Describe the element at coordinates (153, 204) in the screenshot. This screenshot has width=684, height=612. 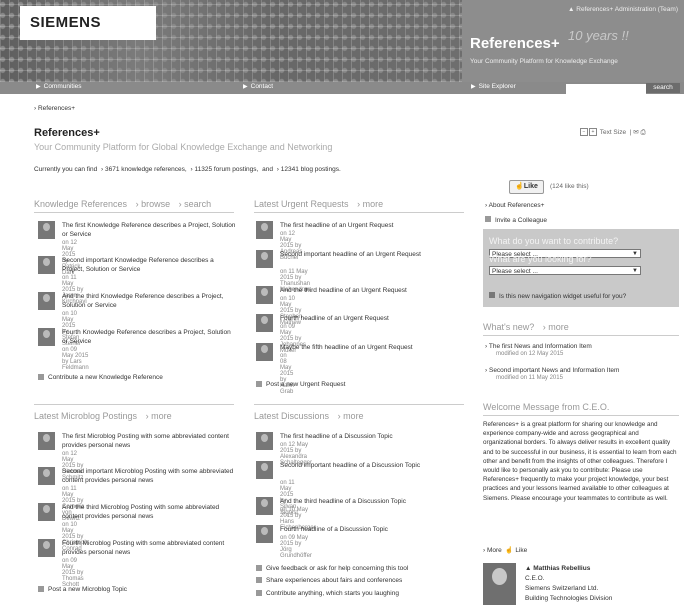
I see `knowledge-browse-link: › browse` at that location.